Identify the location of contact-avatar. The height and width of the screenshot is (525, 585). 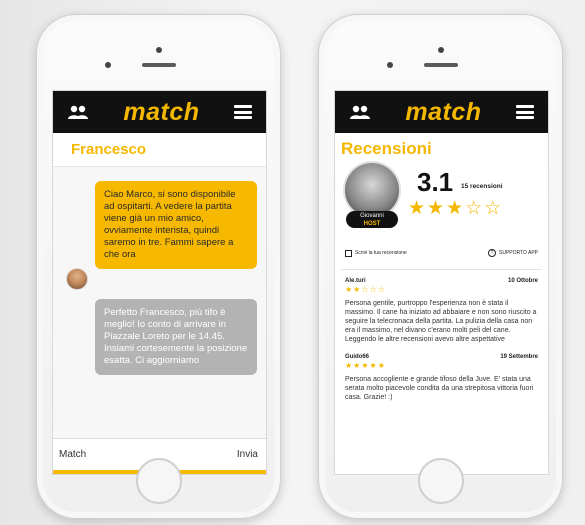
(77, 279).